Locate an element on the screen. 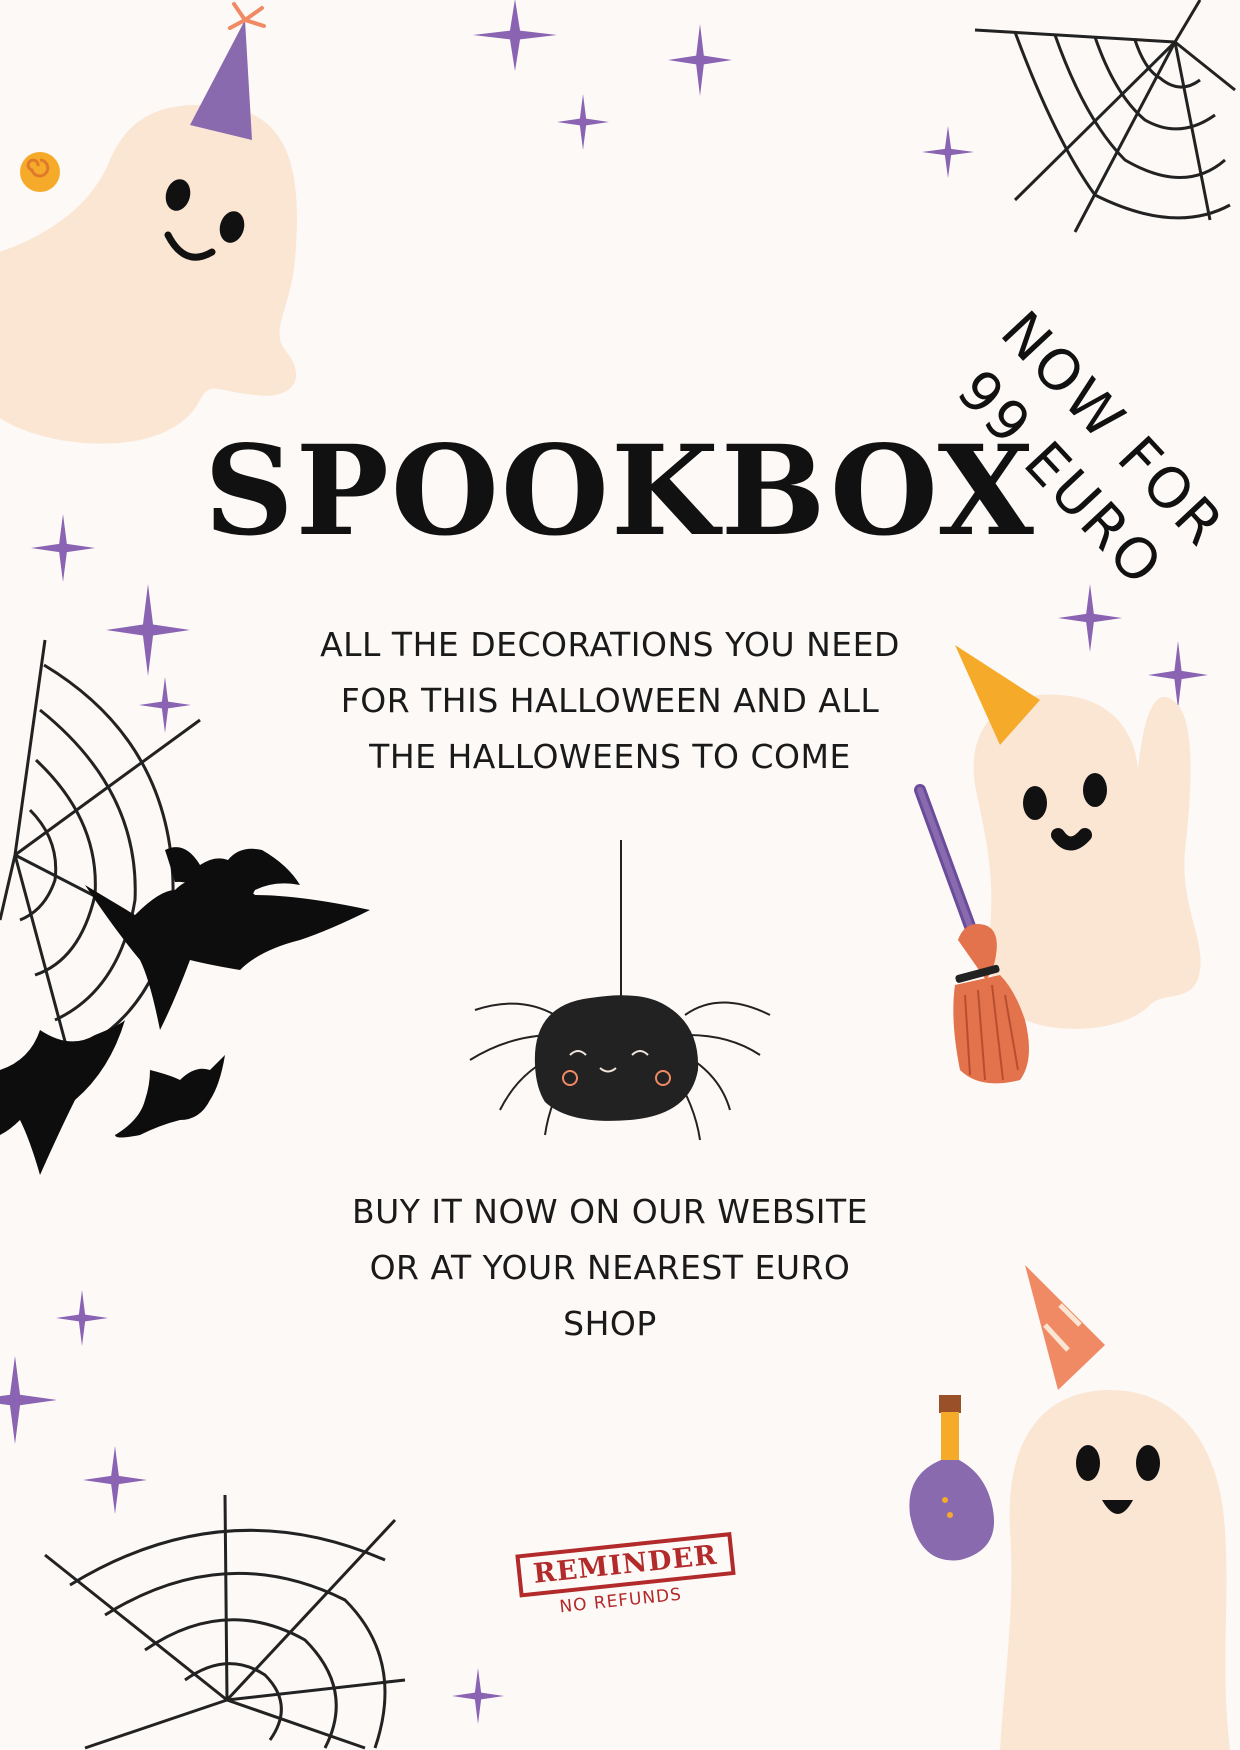 Image resolution: width=1240 pixels, height=1750 pixels. tagline-line: ALL THE DECORATIONS YOU NEED is located at coordinates (610, 644).